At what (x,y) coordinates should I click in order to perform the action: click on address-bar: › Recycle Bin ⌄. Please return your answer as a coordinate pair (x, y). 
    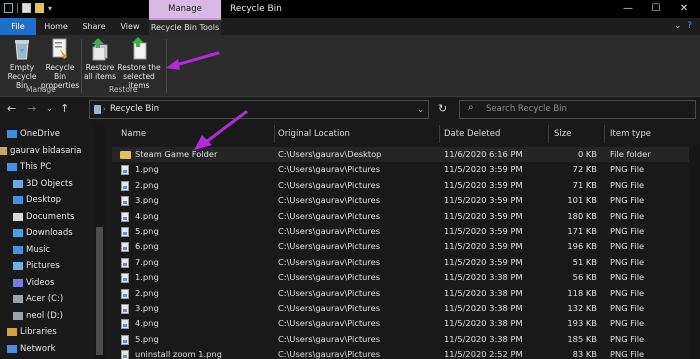
    Looking at the image, I should click on (259, 109).